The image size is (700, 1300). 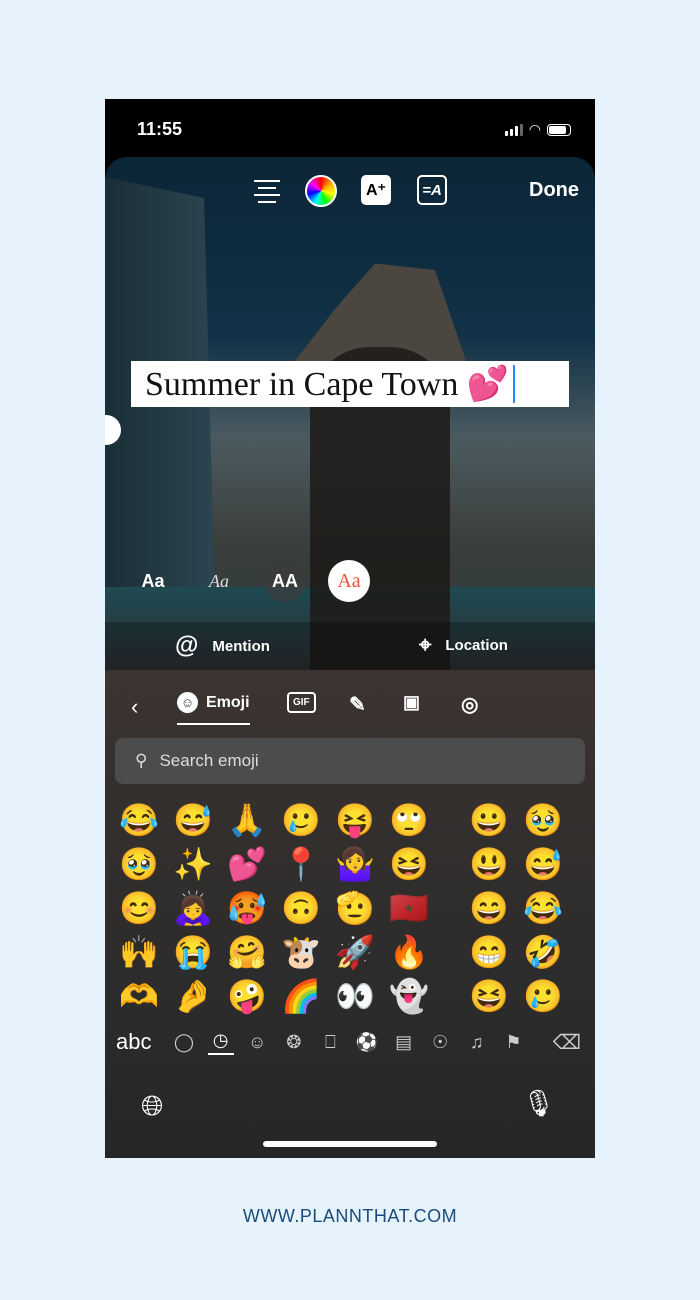 What do you see at coordinates (513, 129) in the screenshot?
I see `signal-icon` at bounding box center [513, 129].